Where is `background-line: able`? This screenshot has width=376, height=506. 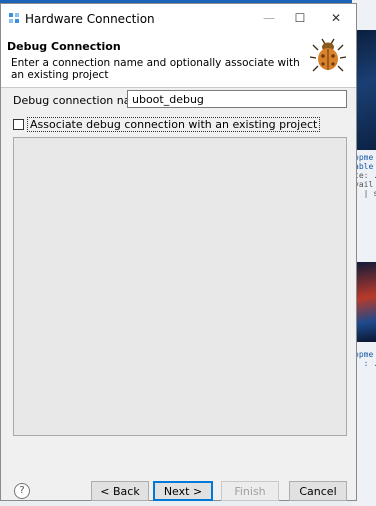
background-line: able is located at coordinates (364, 166).